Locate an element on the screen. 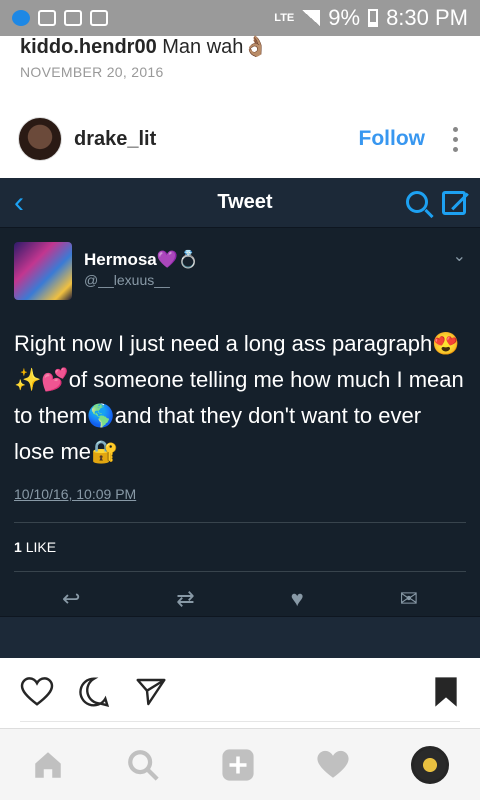 This screenshot has height=800, width=480. app-notification-icon is located at coordinates (21, 18).